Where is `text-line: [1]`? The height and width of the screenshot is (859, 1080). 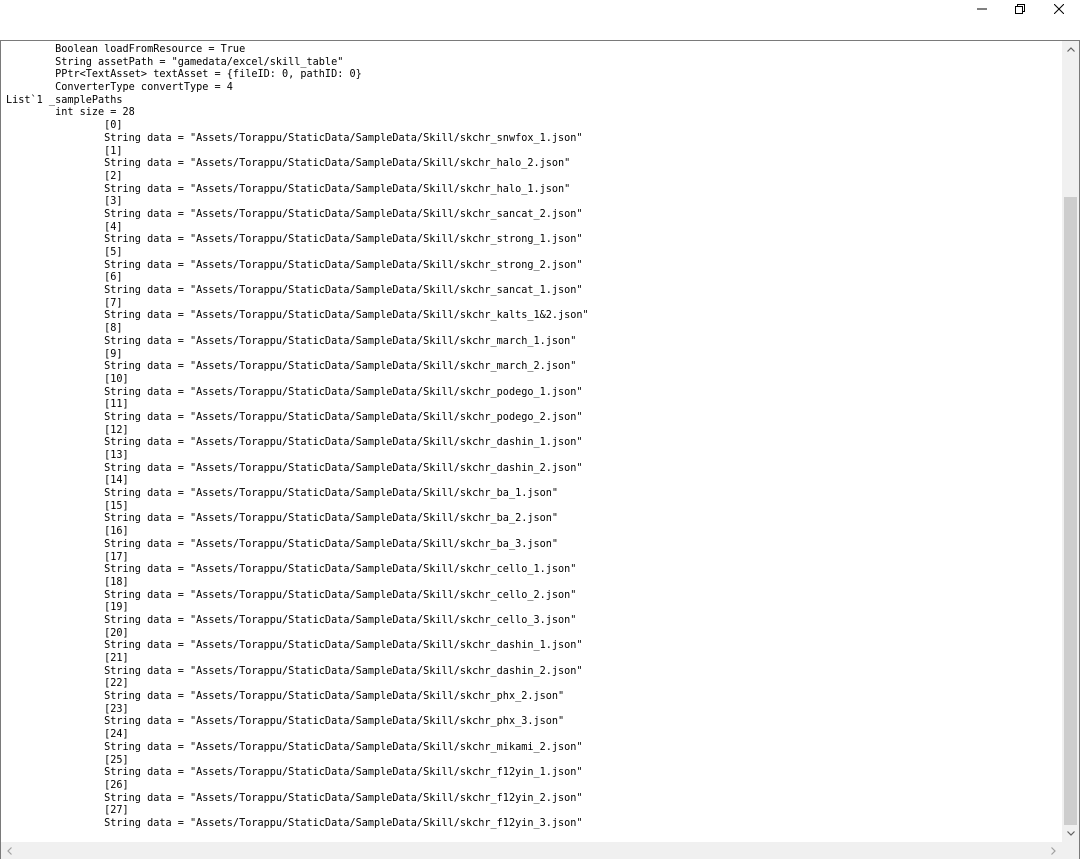
text-line: [1] is located at coordinates (64, 151).